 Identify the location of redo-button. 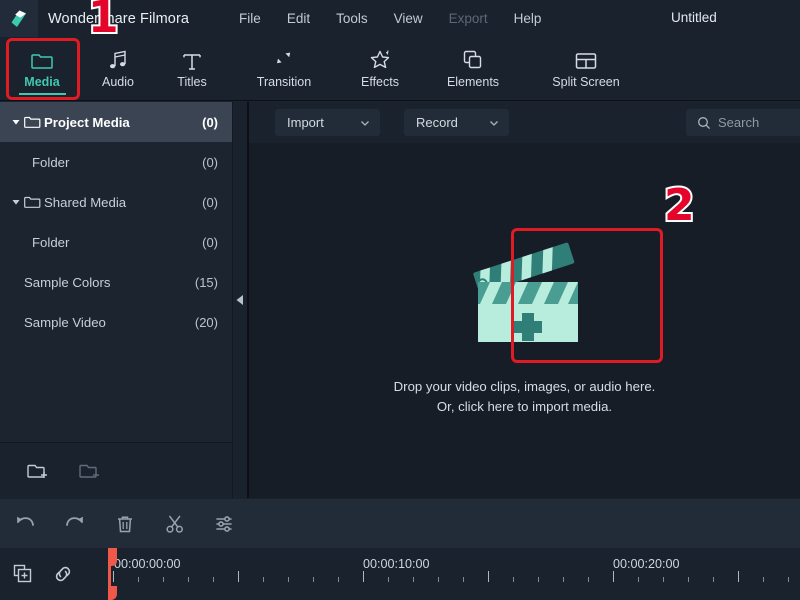
(75, 523).